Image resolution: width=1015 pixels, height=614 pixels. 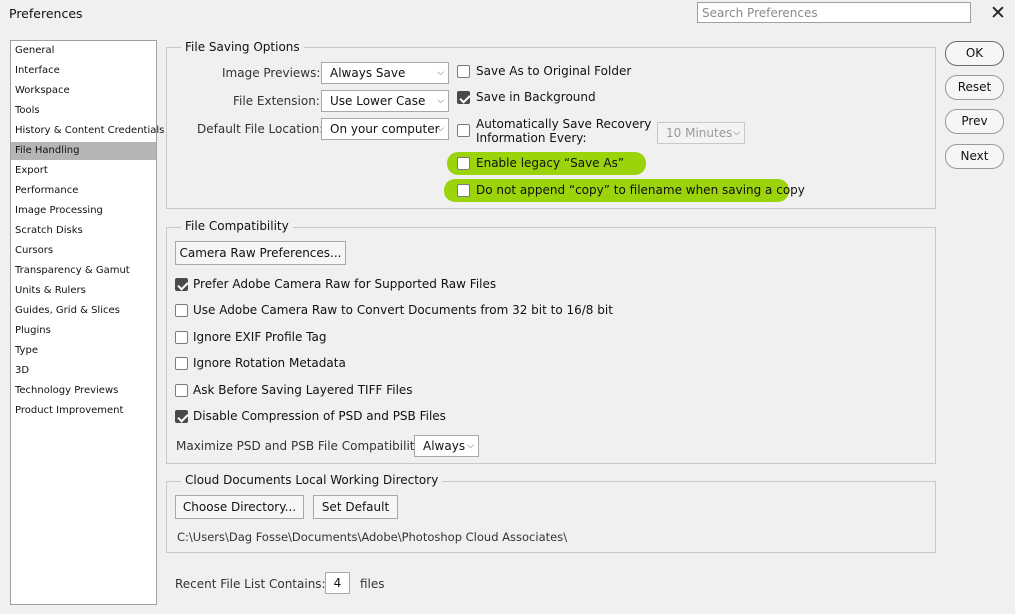 I want to click on no-copy-append-checkbox, so click(x=463, y=190).